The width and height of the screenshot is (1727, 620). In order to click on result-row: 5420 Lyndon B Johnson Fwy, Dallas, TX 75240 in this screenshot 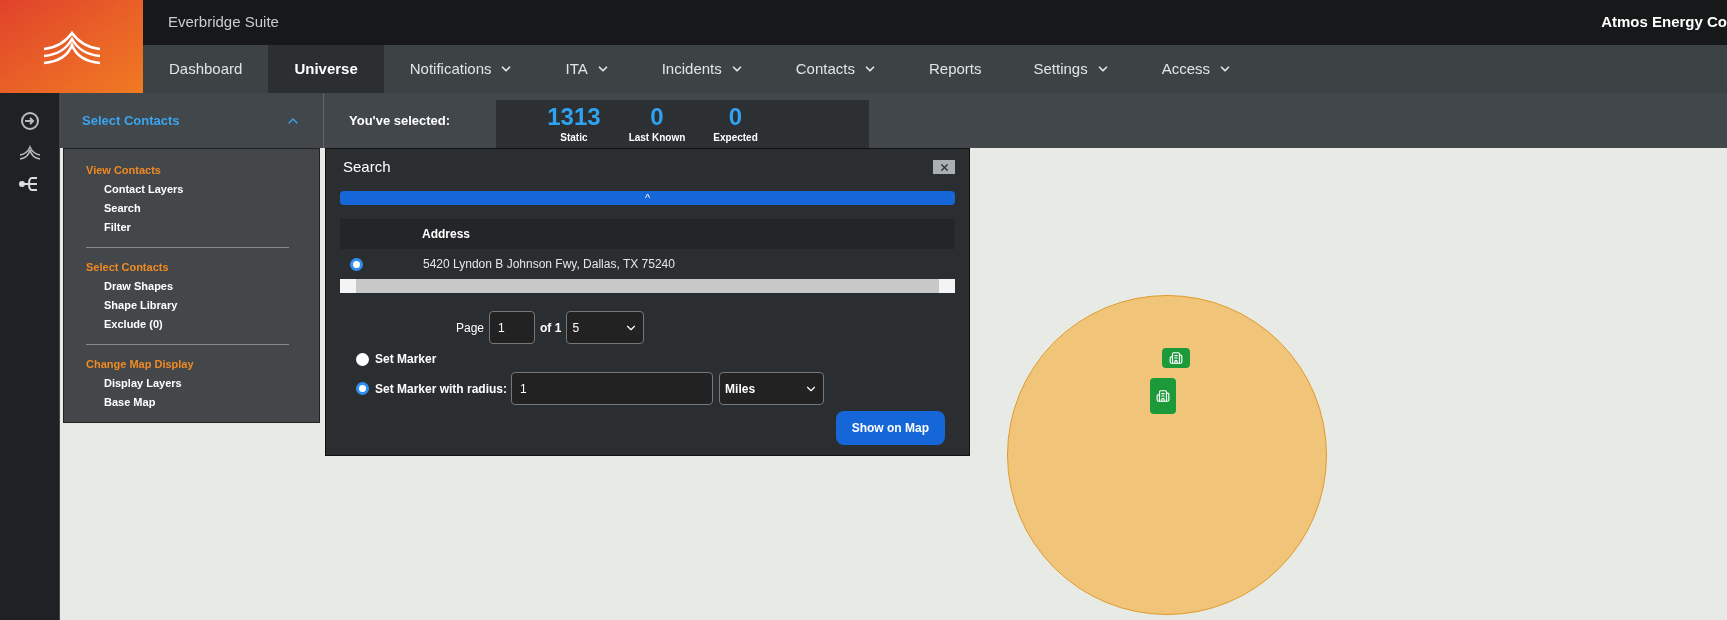, I will do `click(647, 264)`.